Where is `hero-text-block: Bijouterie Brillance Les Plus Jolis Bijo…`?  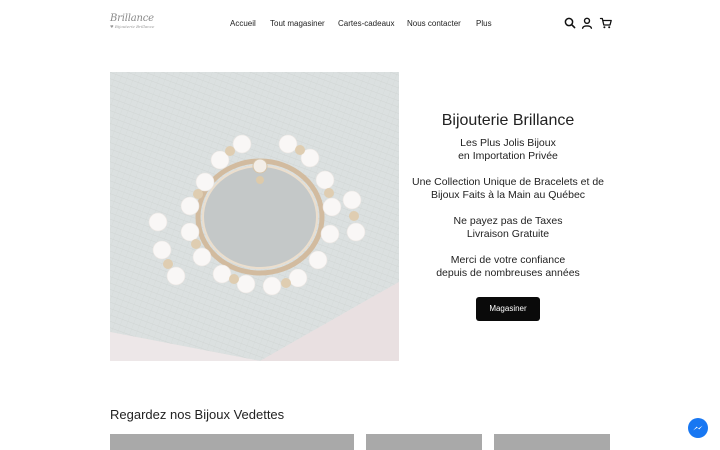 hero-text-block: Bijouterie Brillance Les Plus Jolis Bijo… is located at coordinates (508, 195).